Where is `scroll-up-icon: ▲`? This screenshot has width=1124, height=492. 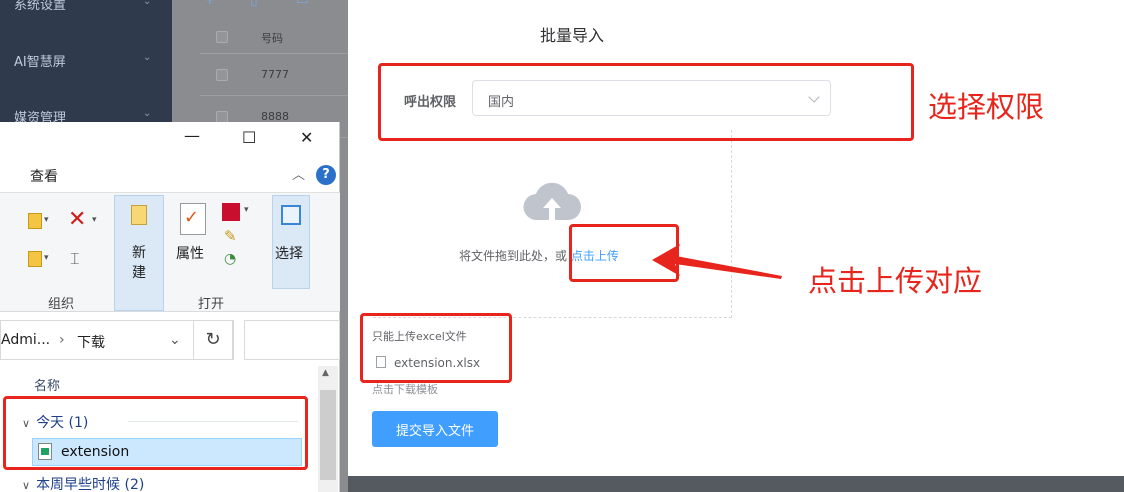 scroll-up-icon: ▲ is located at coordinates (325, 373).